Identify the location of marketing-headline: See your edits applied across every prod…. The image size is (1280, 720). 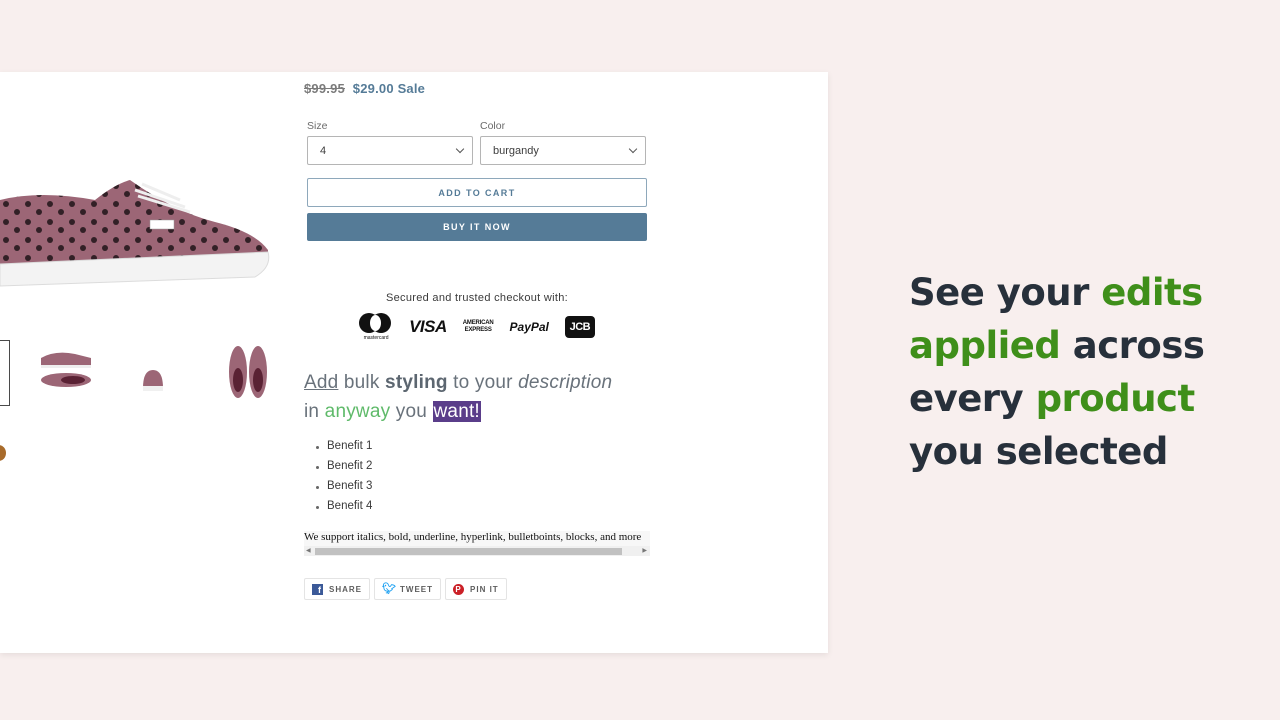
(1057, 372).